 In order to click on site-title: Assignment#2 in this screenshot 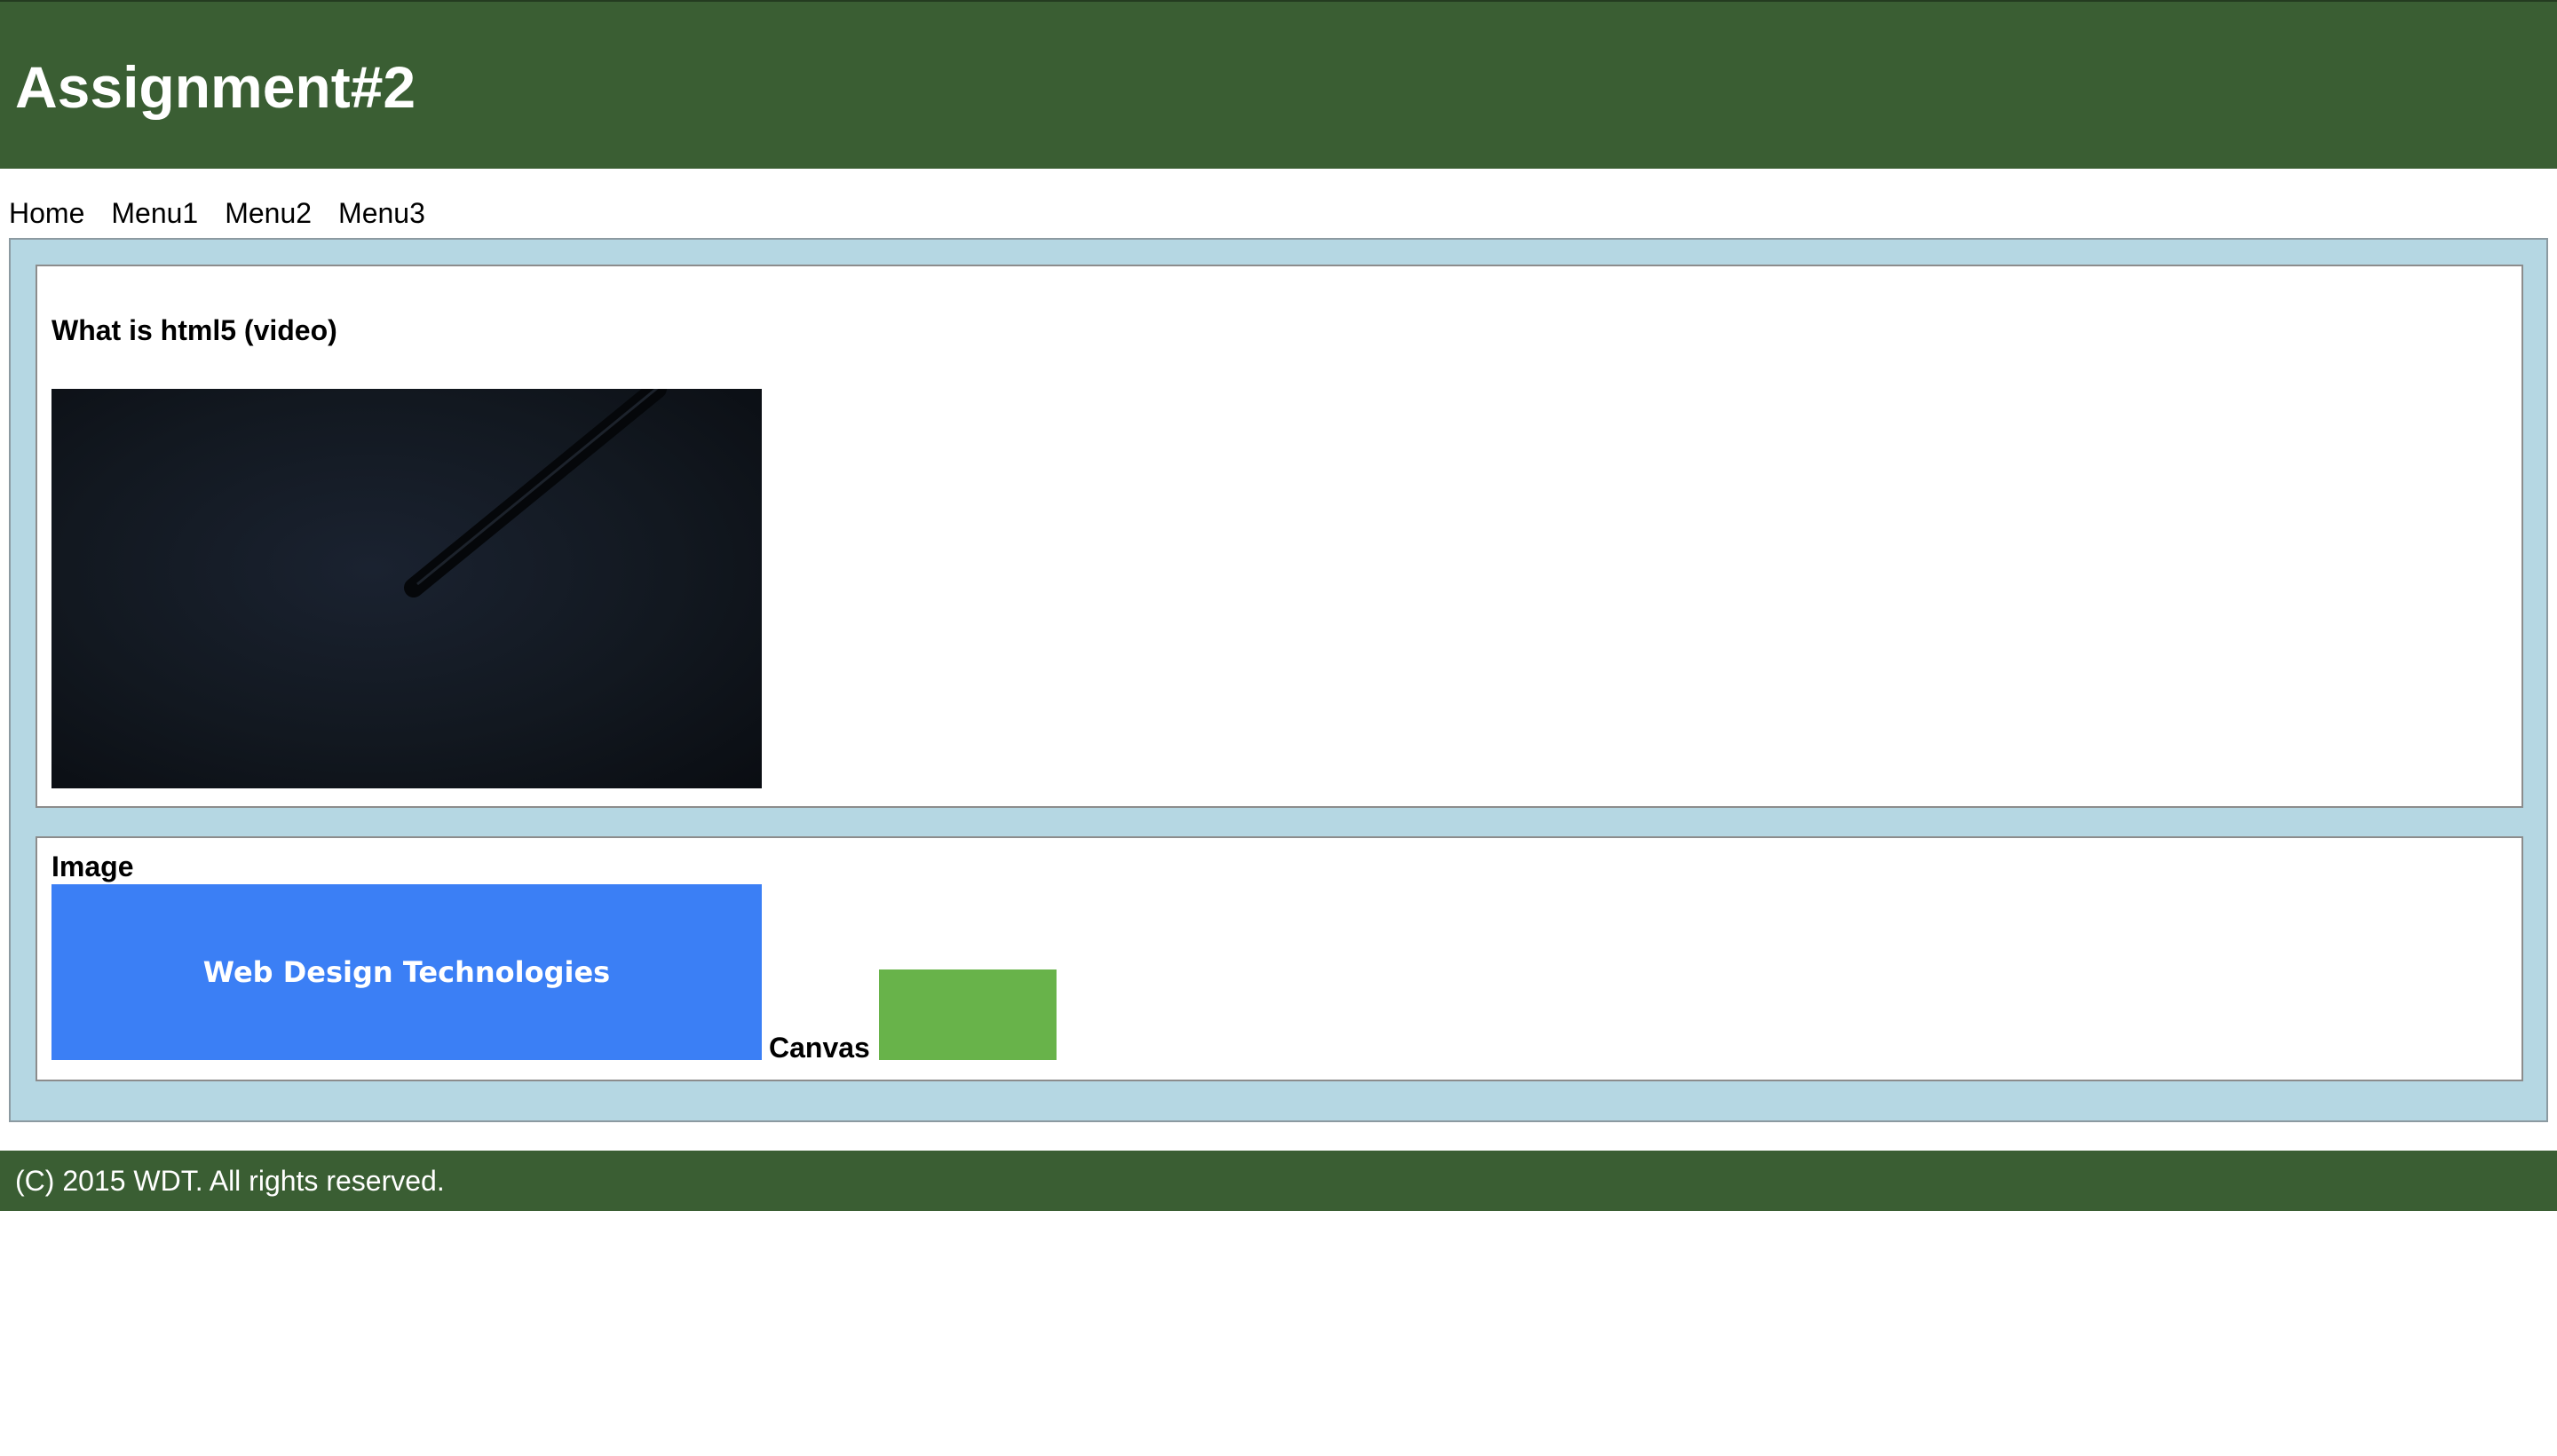, I will do `click(215, 87)`.